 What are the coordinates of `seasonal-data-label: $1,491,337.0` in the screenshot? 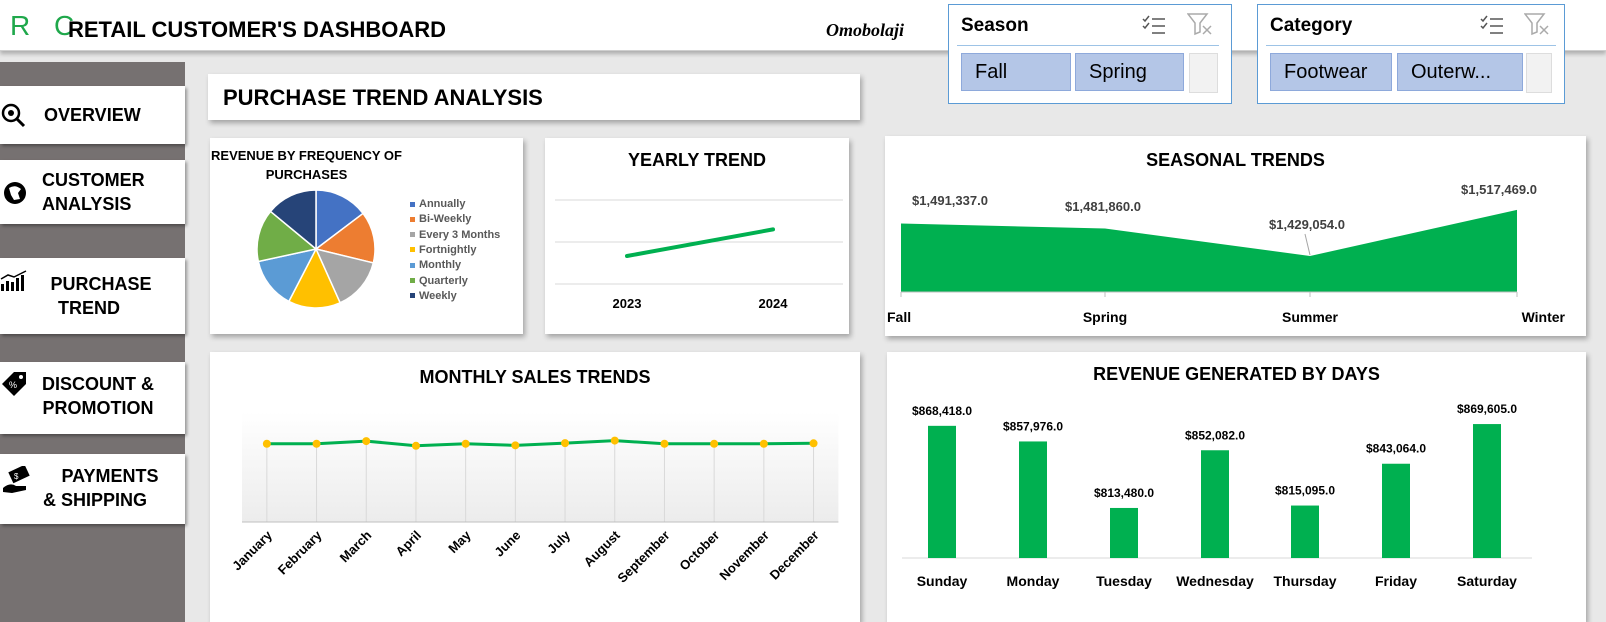 It's located at (950, 200).